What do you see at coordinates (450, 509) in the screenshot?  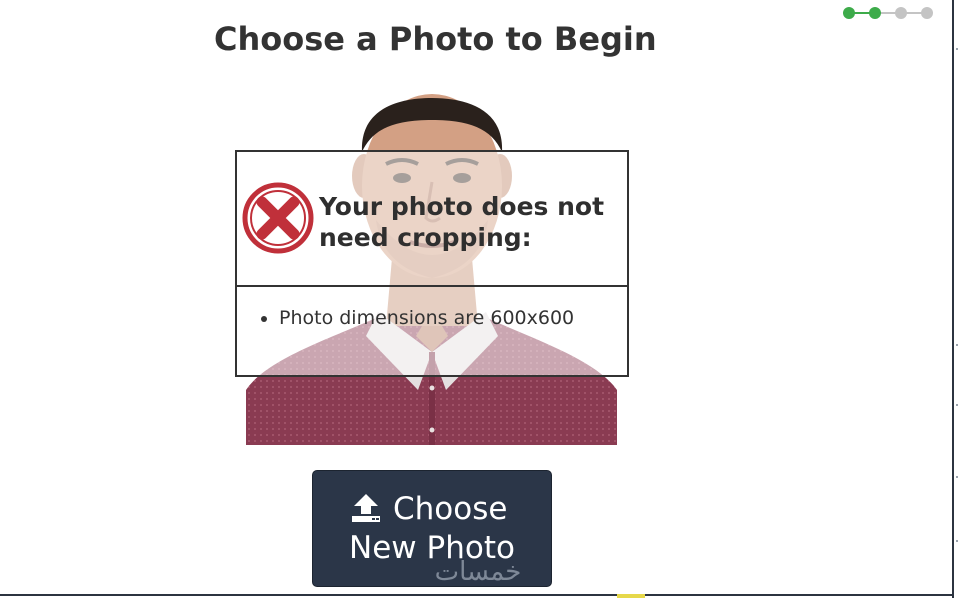 I see `button-label-line1: Choose` at bounding box center [450, 509].